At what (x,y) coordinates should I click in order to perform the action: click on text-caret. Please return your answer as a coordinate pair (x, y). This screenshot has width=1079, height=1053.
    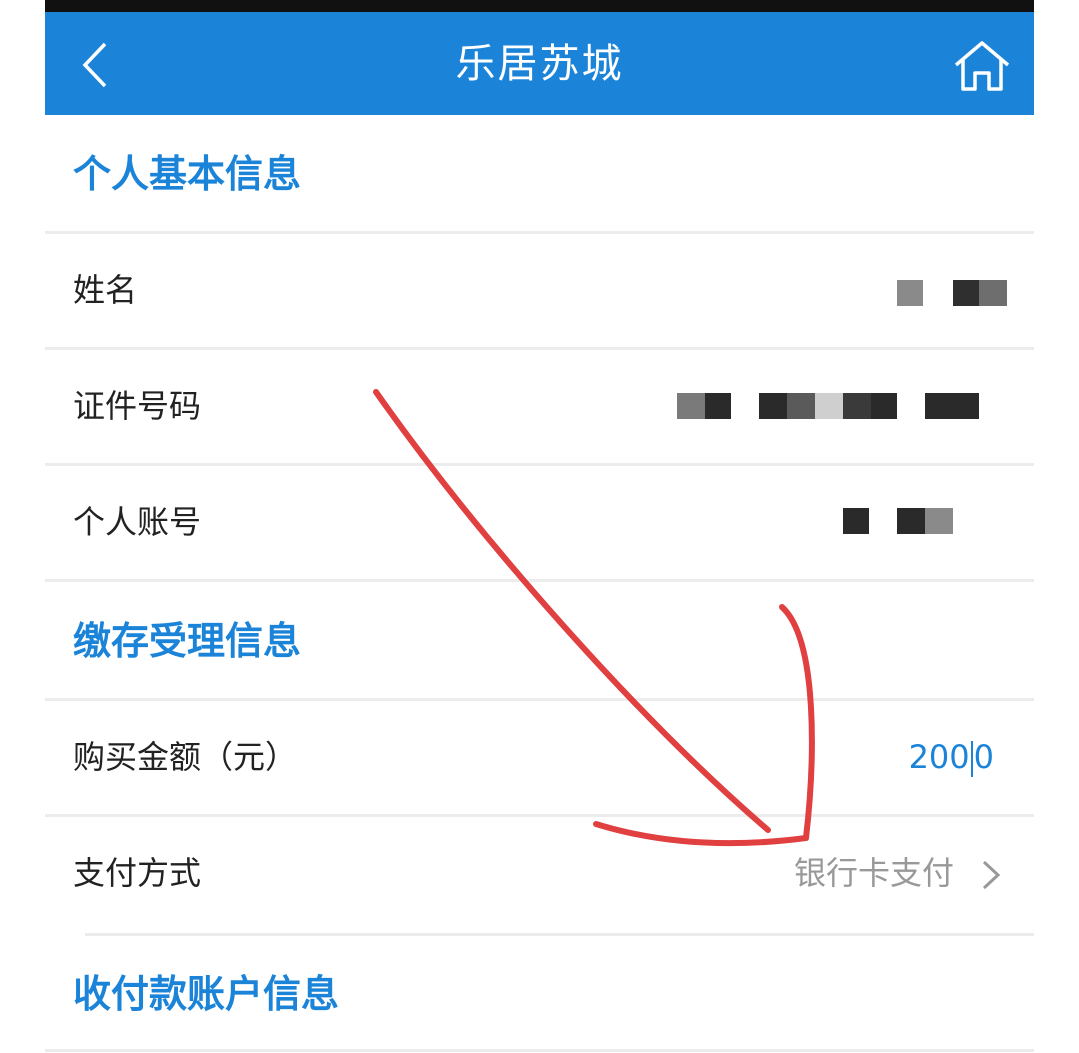
    Looking at the image, I should click on (971, 759).